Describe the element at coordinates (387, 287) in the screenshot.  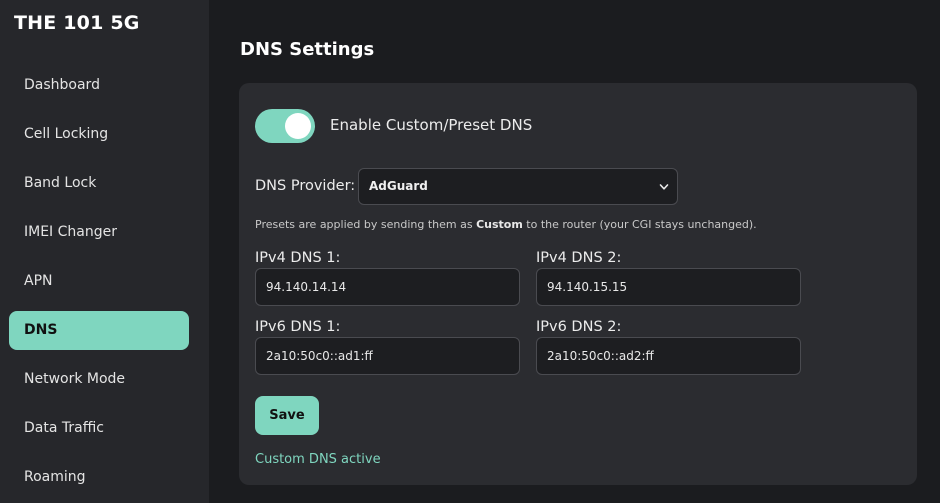
I see `ipv4-dns-1-input` at that location.